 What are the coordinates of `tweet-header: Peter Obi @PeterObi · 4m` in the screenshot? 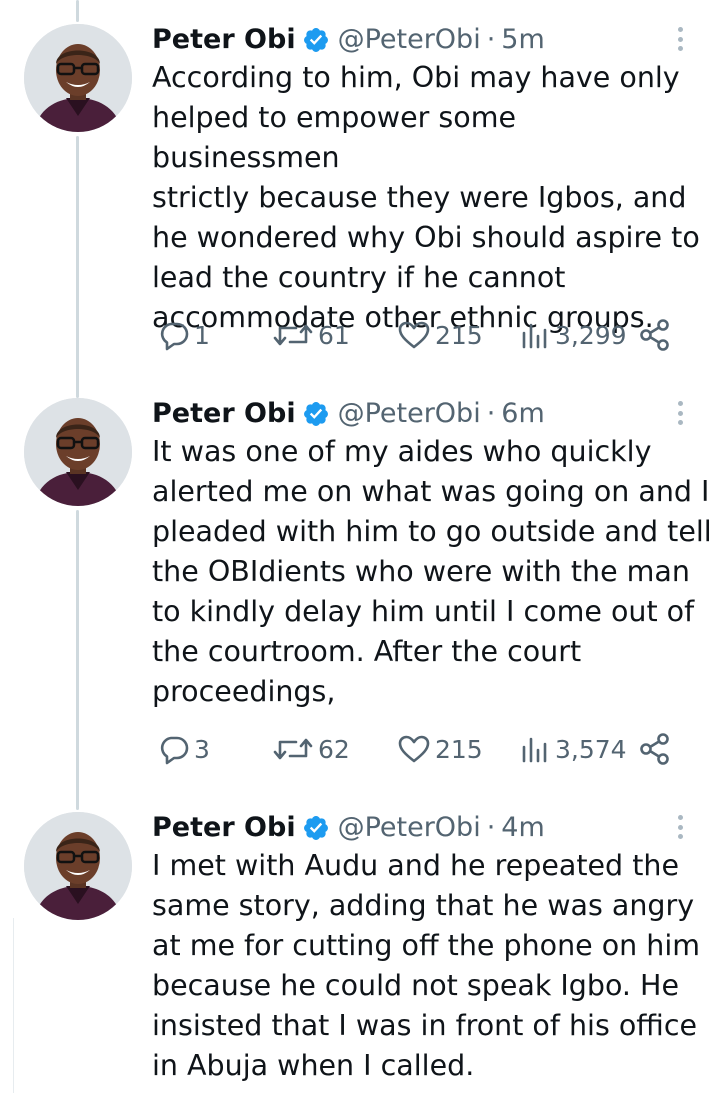 It's located at (348, 828).